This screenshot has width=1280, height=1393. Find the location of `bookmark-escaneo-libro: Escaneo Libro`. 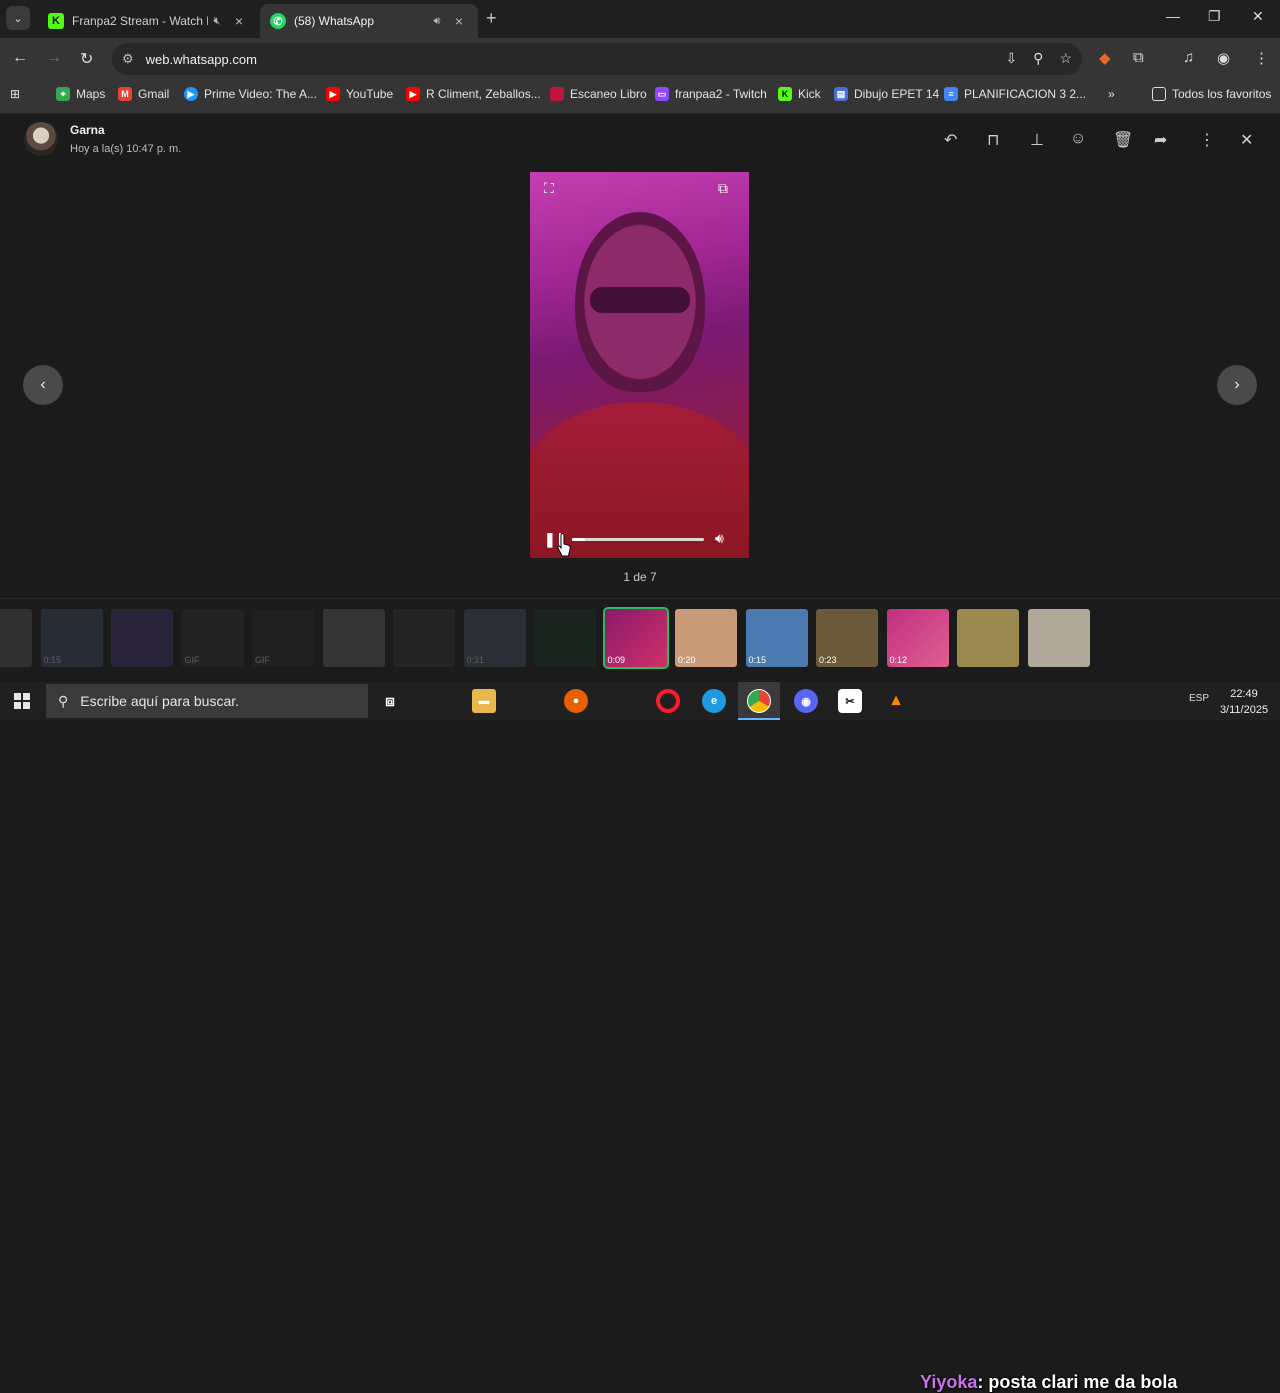

bookmark-escaneo-libro: Escaneo Libro is located at coordinates (598, 94).